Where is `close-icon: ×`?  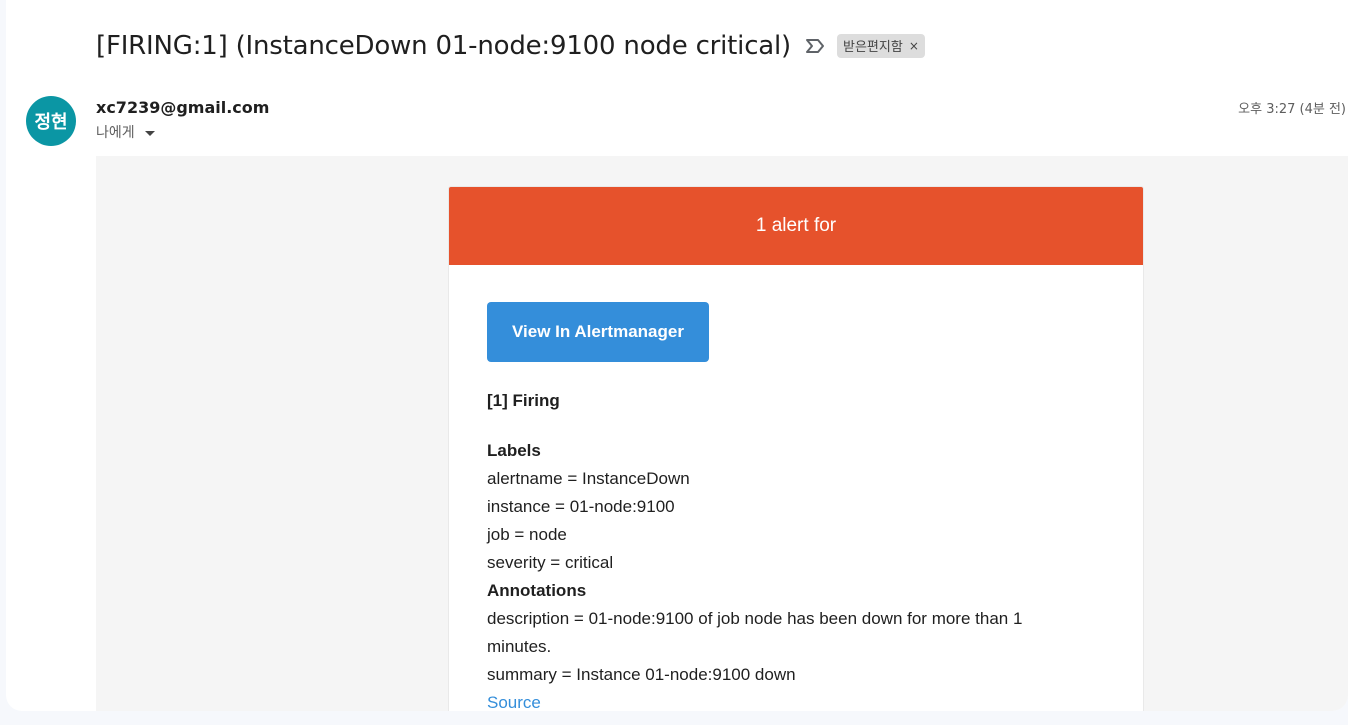 close-icon: × is located at coordinates (914, 46).